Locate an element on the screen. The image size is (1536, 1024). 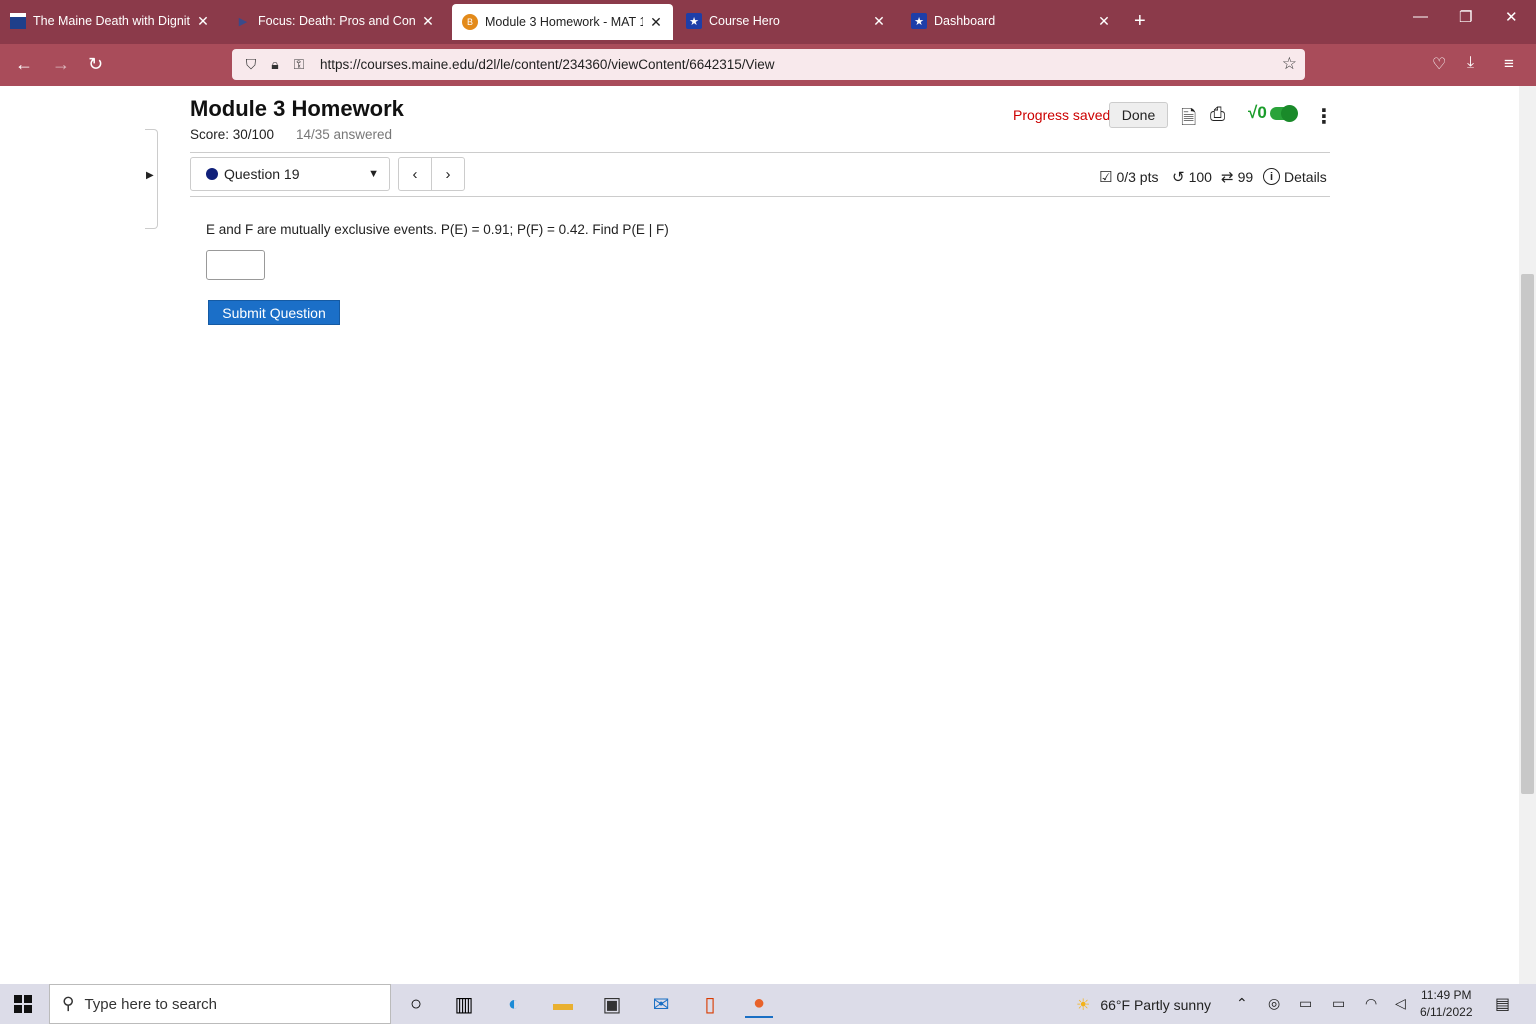
details-text: Details is located at coordinates (1305, 176).